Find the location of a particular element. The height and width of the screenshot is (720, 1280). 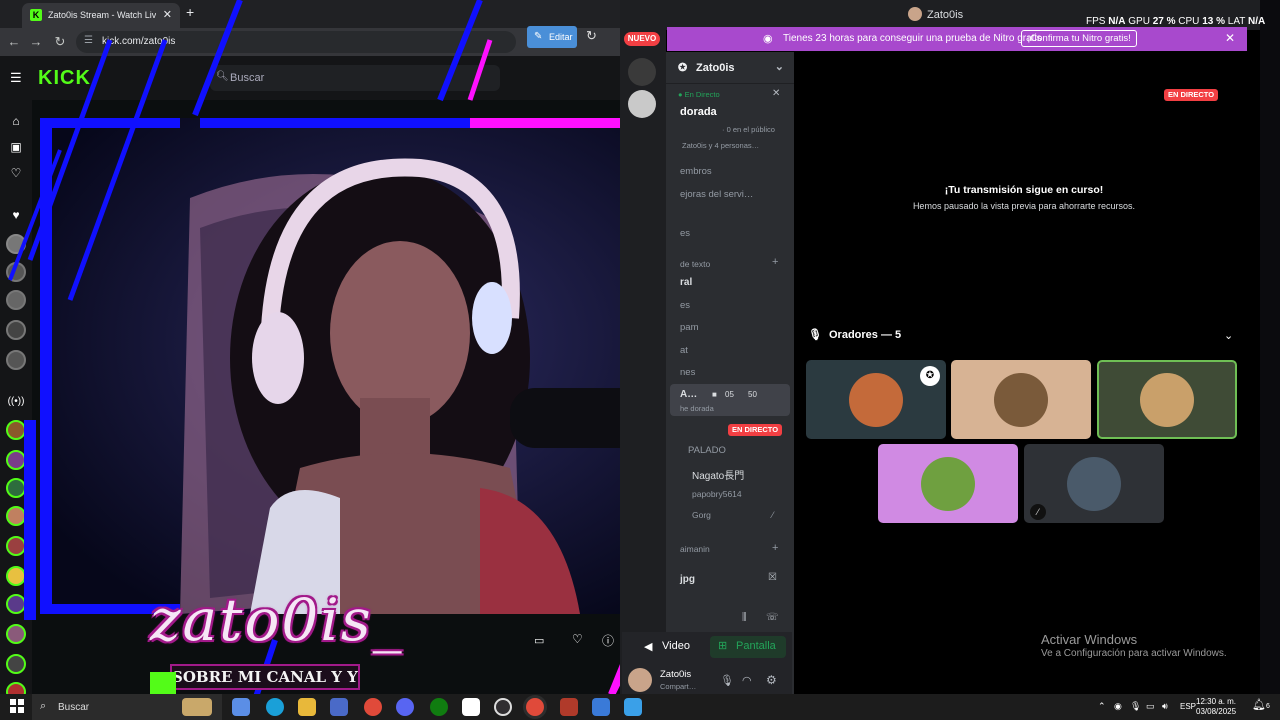

info-icon: ⓘ is located at coordinates (608, 640).